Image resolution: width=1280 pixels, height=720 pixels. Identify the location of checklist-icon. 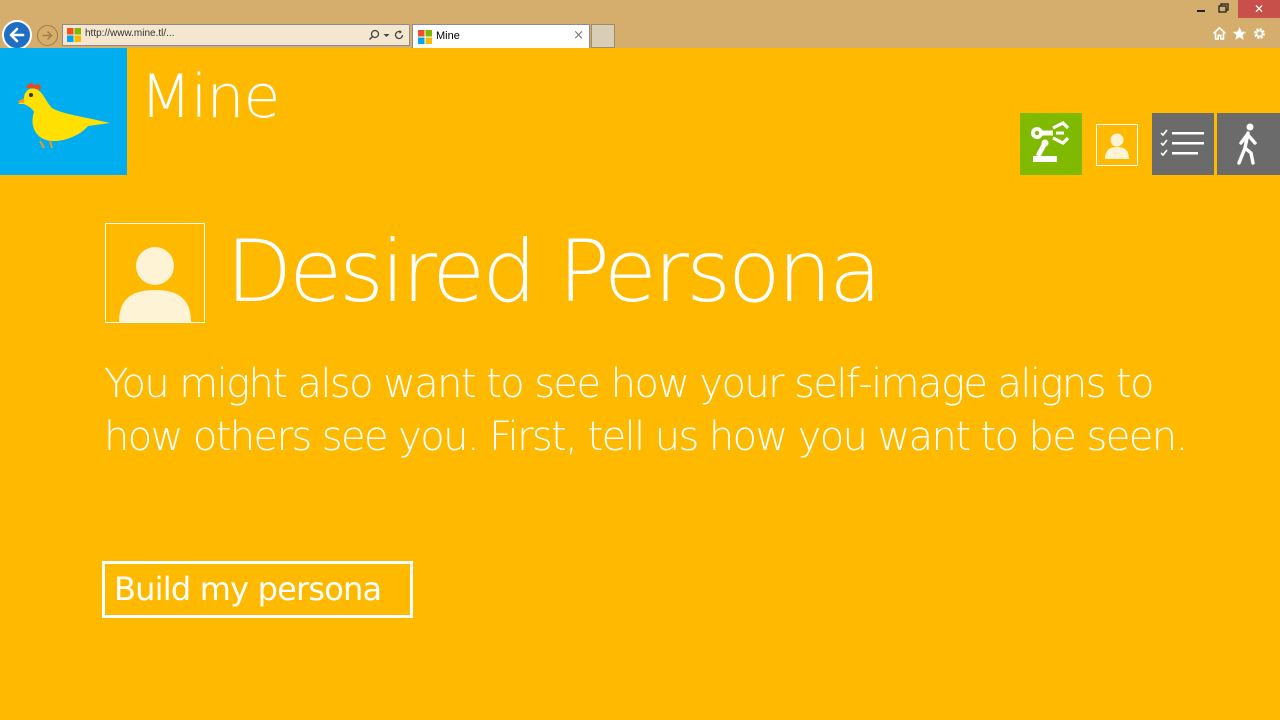
(1182, 143).